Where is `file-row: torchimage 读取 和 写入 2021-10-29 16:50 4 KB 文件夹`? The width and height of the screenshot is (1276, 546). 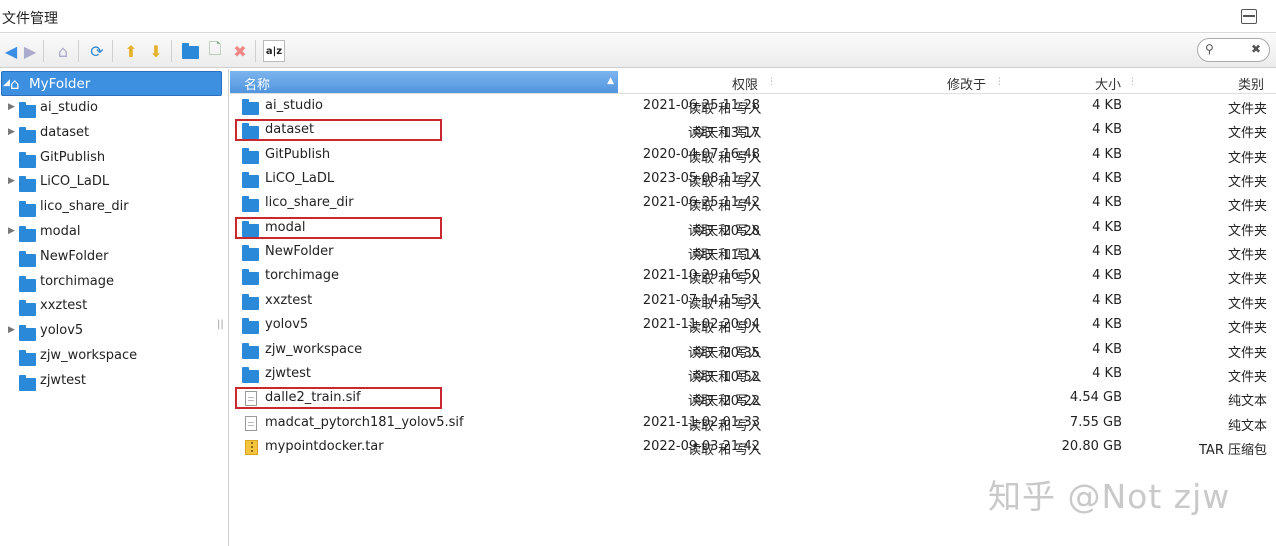 file-row: torchimage 读取 和 写入 2021-10-29 16:50 4 KB 文件夹 is located at coordinates (753, 276).